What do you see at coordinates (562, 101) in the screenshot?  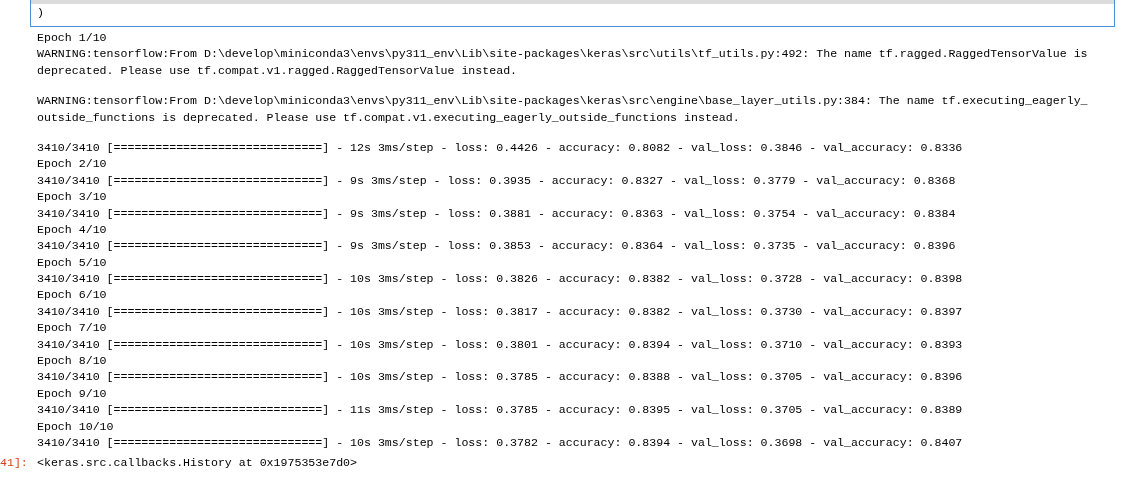 I see `output-line: WARNING:tensorflow:From D:\develop\miniconda3\envs\py311_env\Lib\site-packages\keras\src\engine\base_layer_utils.py:384: The name tf.executing_eagerly_` at bounding box center [562, 101].